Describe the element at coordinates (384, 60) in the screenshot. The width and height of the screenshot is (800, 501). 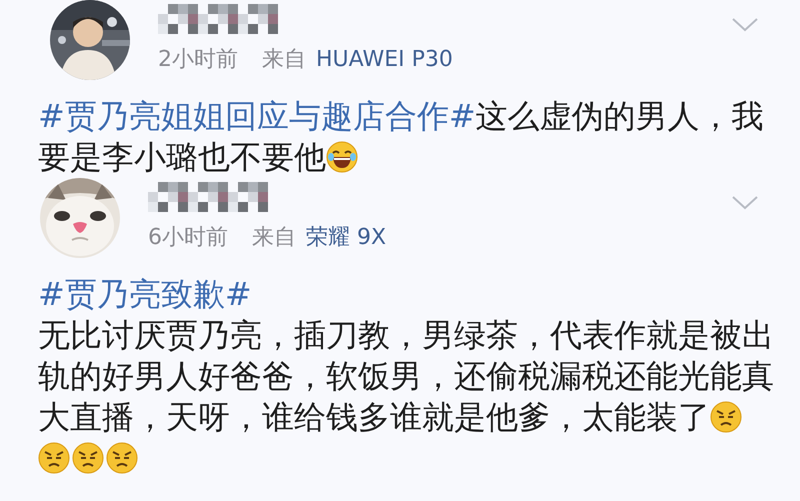
I see `device-link: HUAWEI P30` at that location.